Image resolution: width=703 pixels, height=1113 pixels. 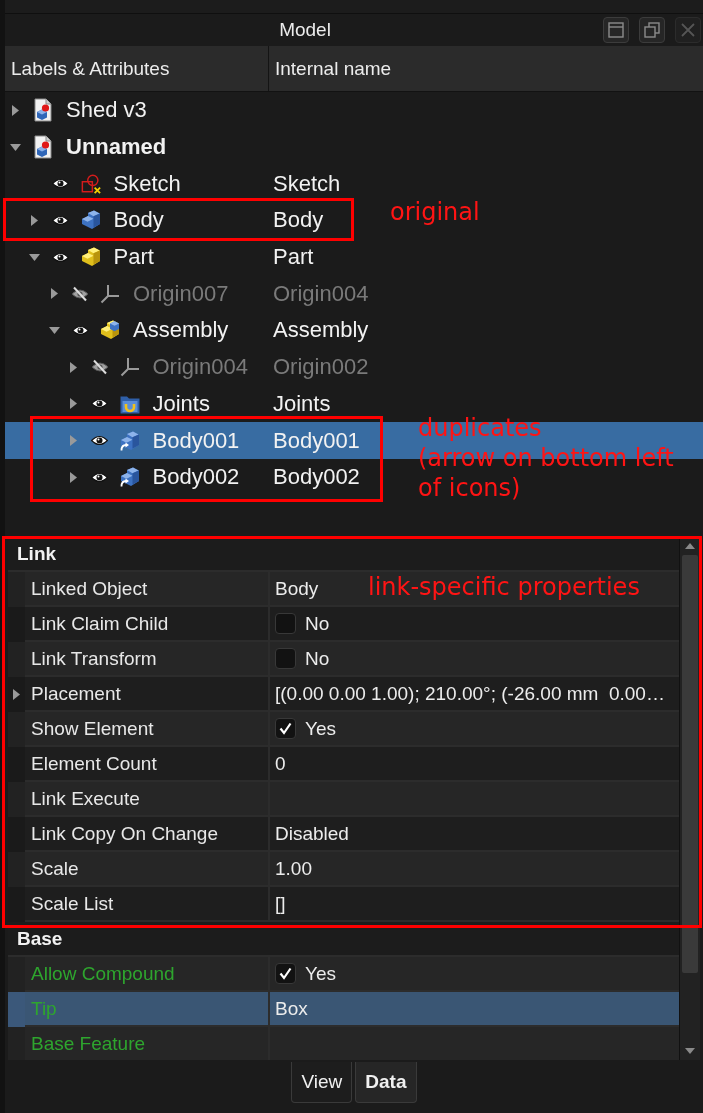 I want to click on window-icon, so click(x=616, y=30).